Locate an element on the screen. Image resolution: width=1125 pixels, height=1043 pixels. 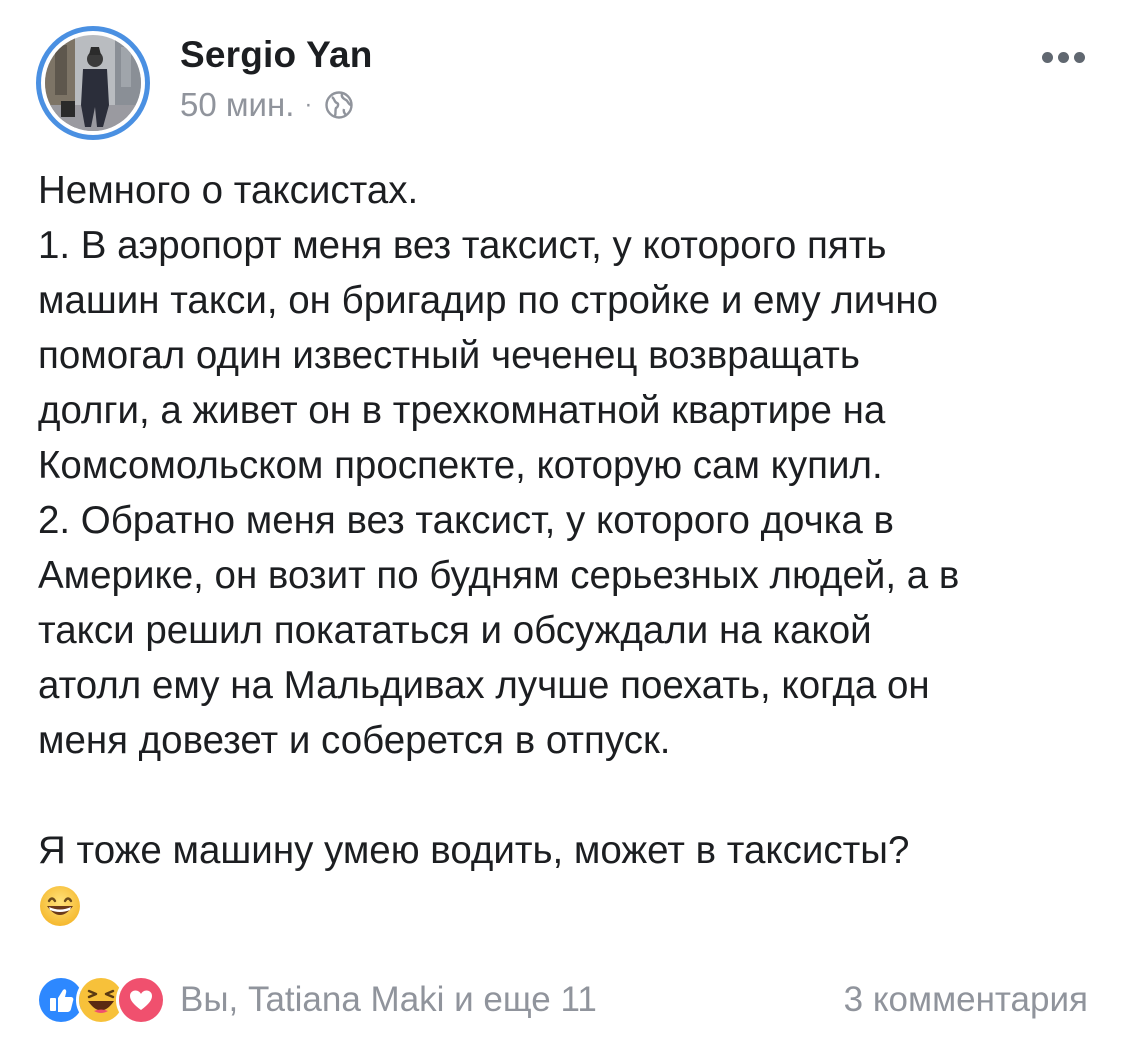
reactors-link: Вы, Tatiana Maki и еще 11 is located at coordinates (388, 1000).